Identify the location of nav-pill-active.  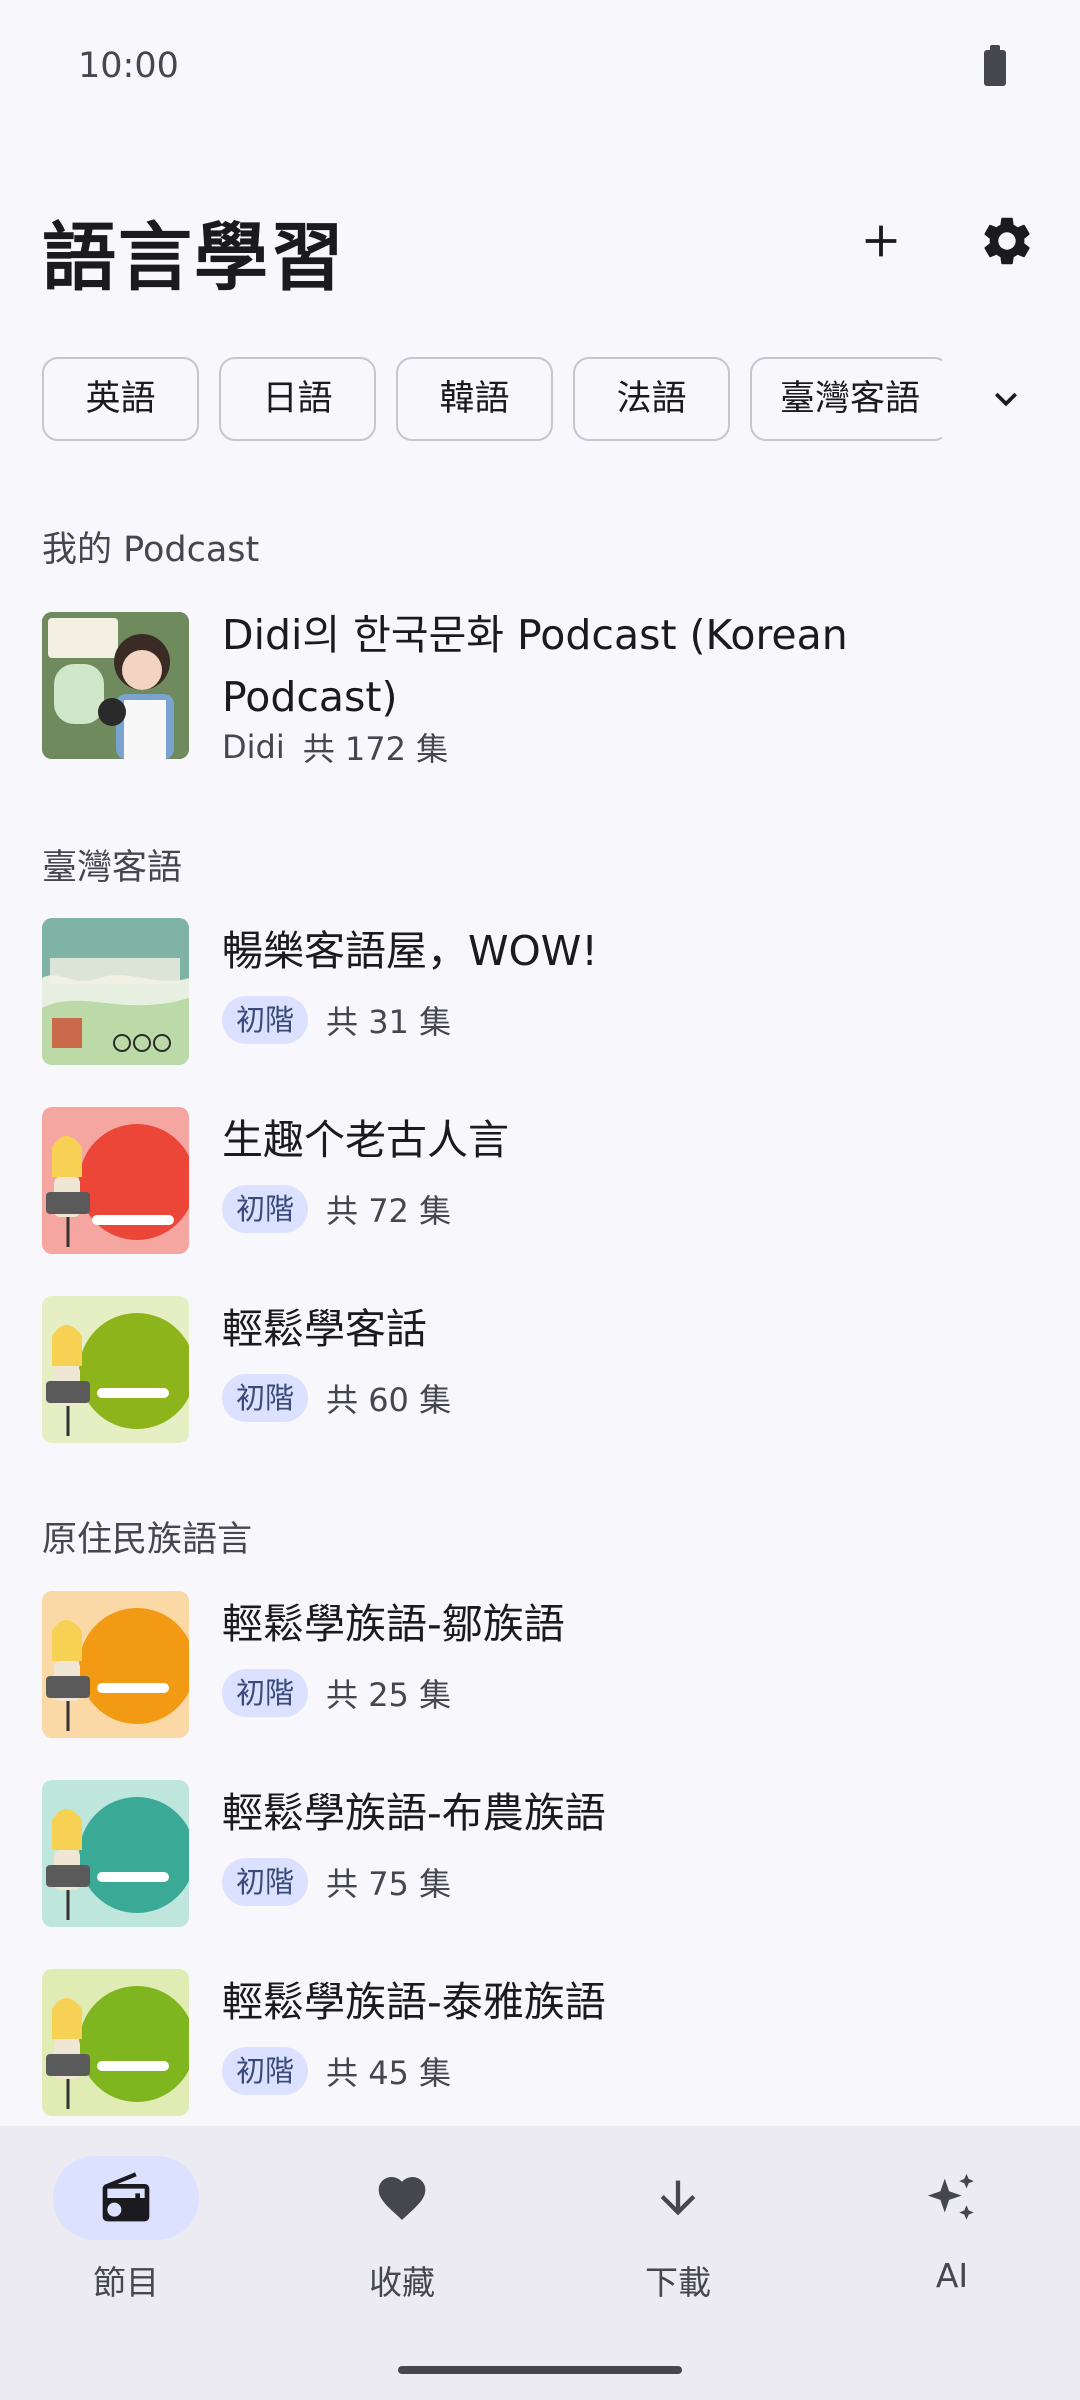
(126, 2198).